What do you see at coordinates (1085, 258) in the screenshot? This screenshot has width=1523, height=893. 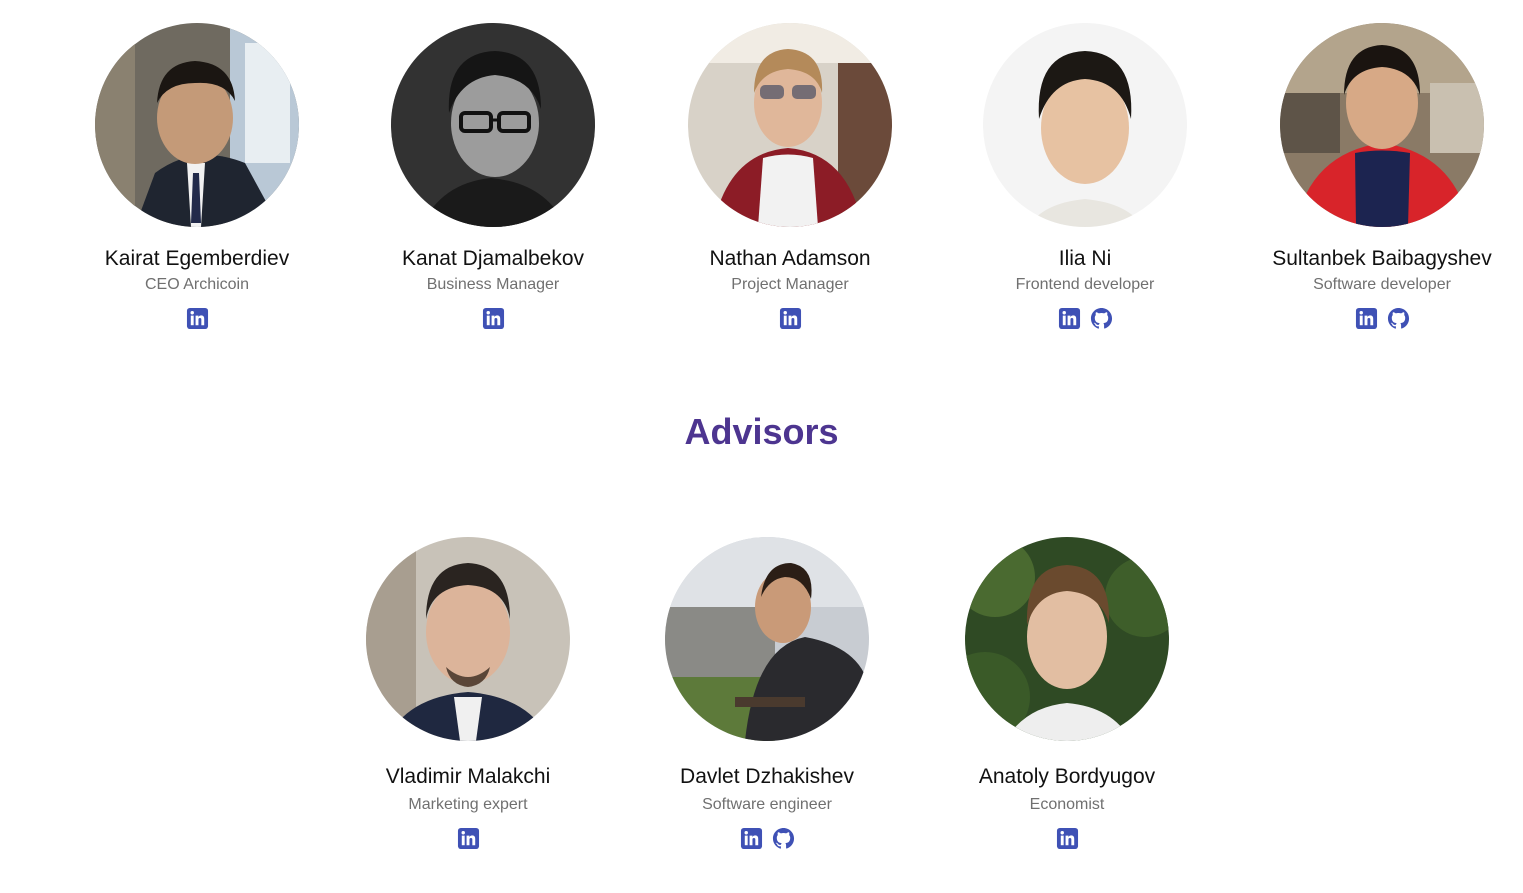 I see `member-name: Ilia Ni` at bounding box center [1085, 258].